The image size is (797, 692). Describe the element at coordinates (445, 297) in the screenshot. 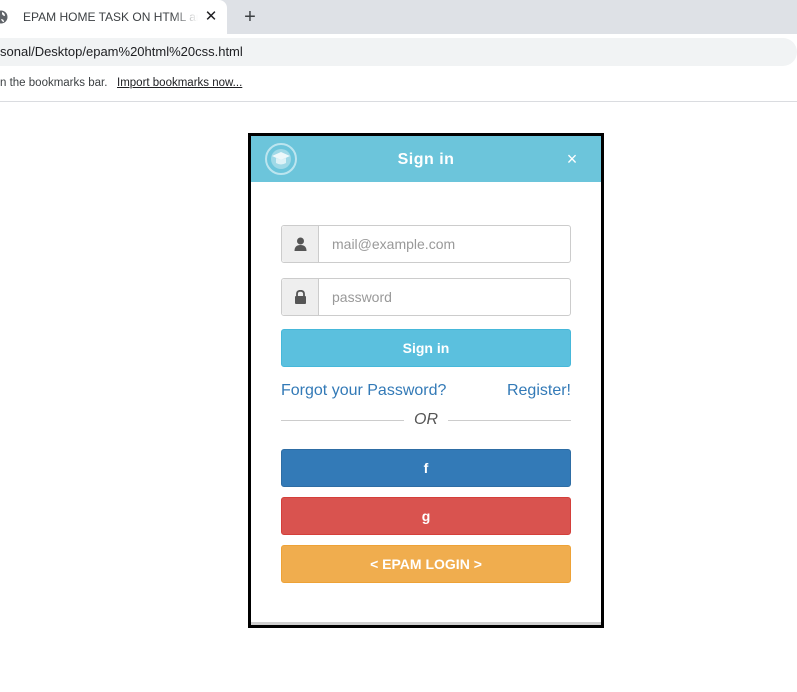

I see `password-input` at that location.